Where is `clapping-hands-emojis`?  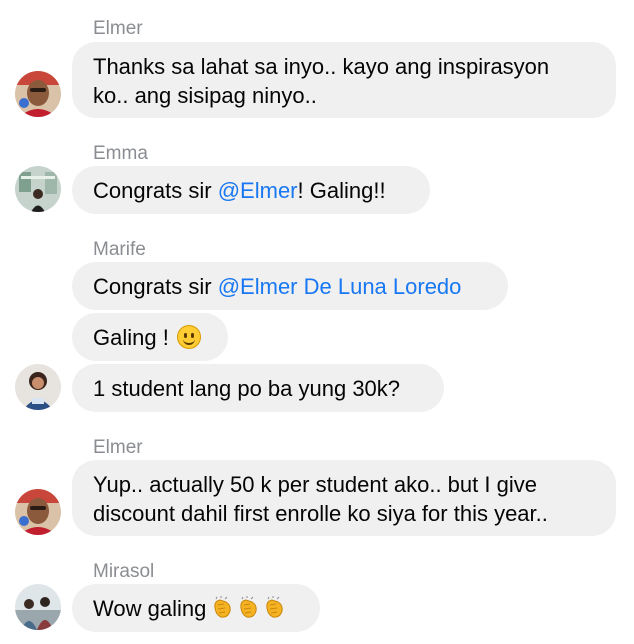 clapping-hands-emojis is located at coordinates (247, 608).